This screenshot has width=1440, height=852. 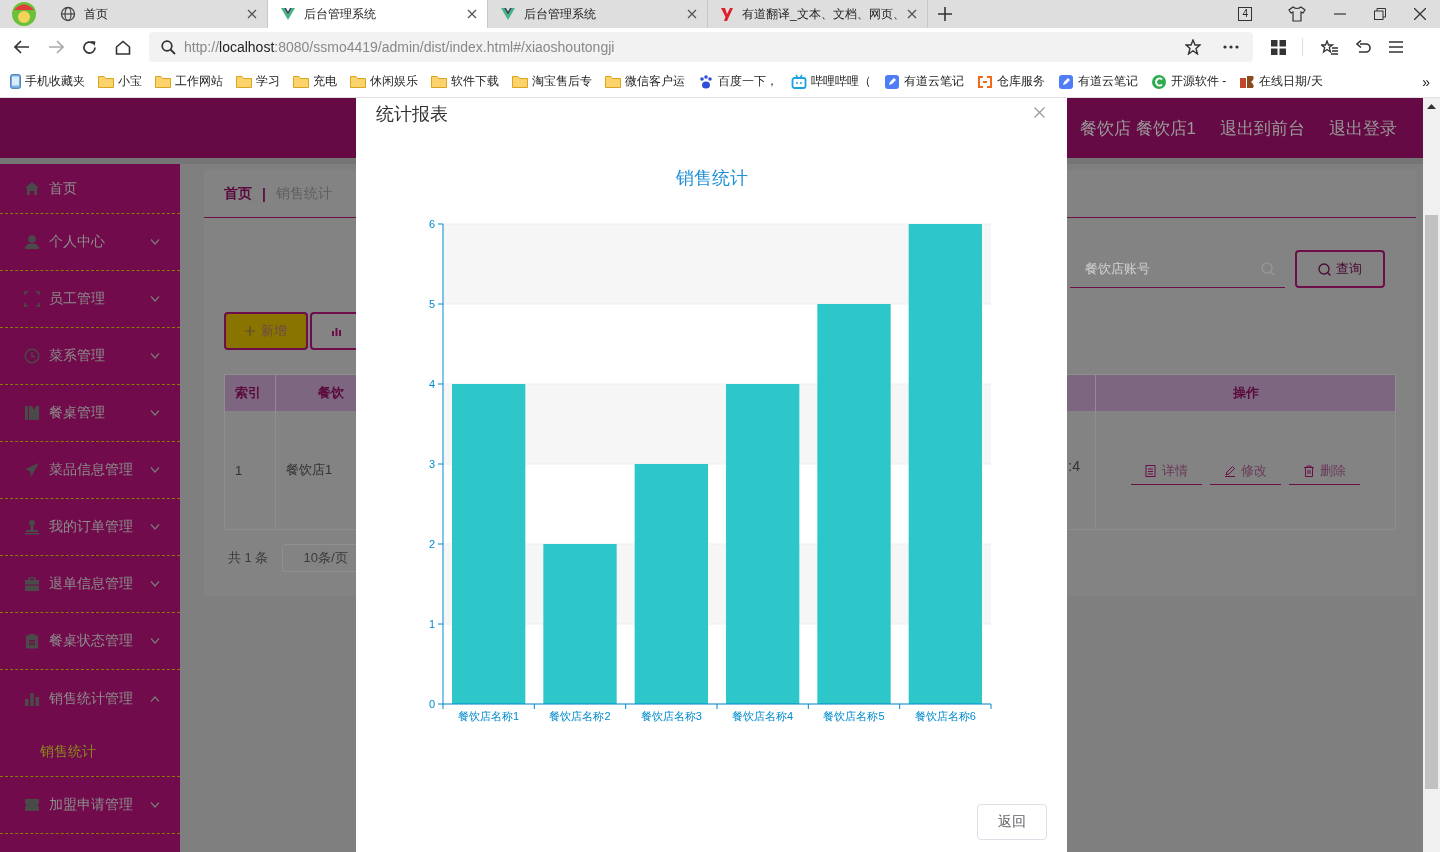 What do you see at coordinates (238, 193) in the screenshot?
I see `breadcrumb-item: 首页` at bounding box center [238, 193].